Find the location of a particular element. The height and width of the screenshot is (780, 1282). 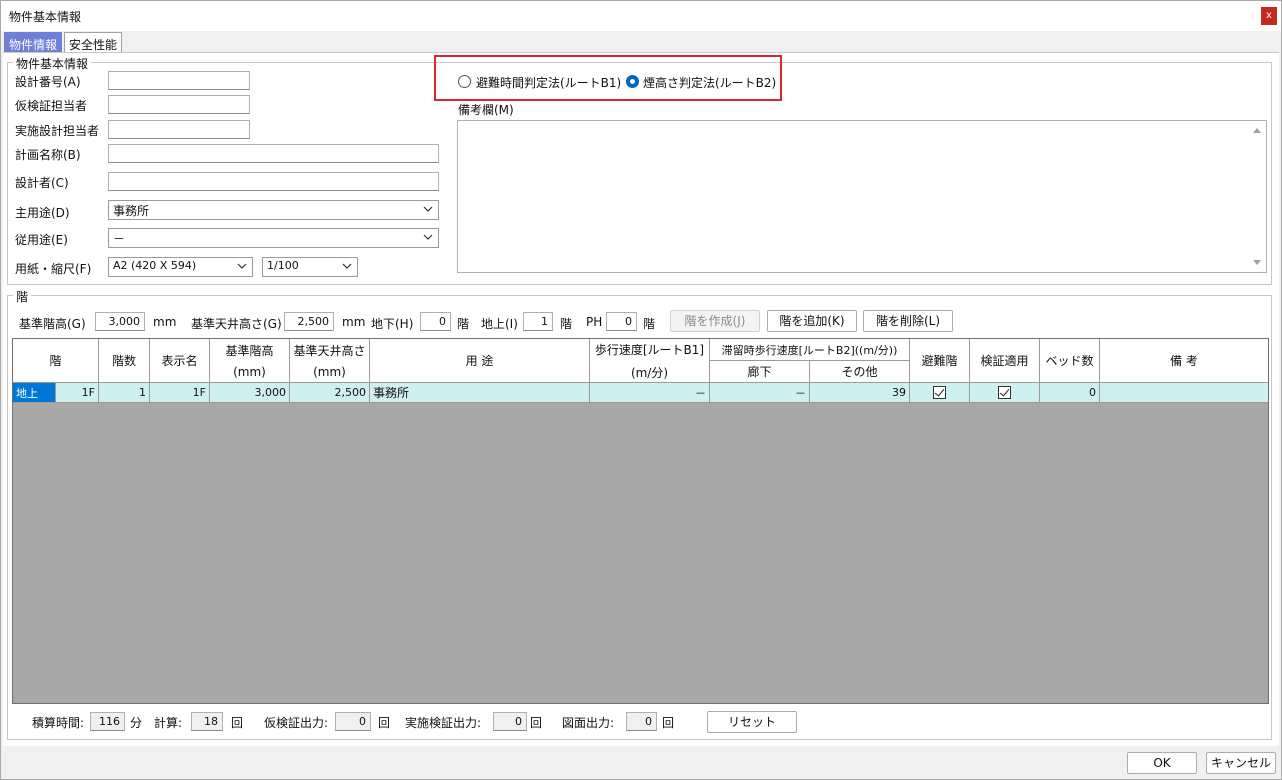

above-field: 1 is located at coordinates (538, 321).